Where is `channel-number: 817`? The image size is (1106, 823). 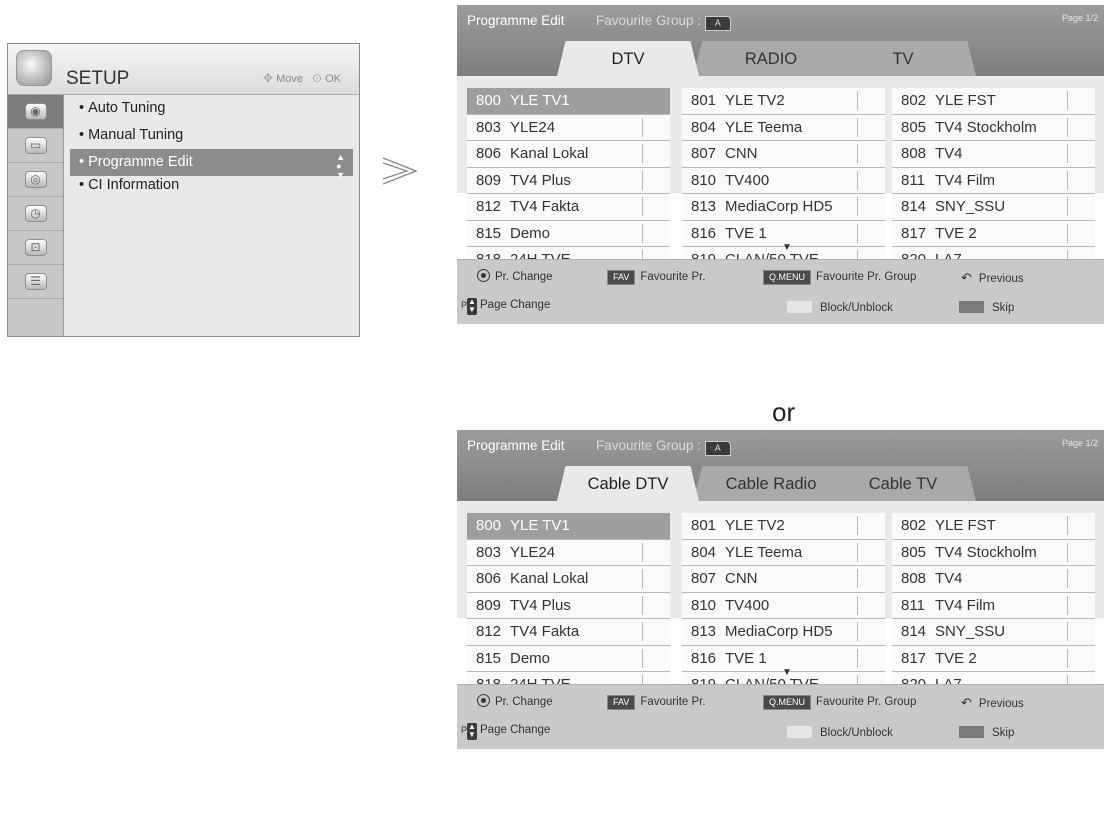 channel-number: 817 is located at coordinates (914, 658).